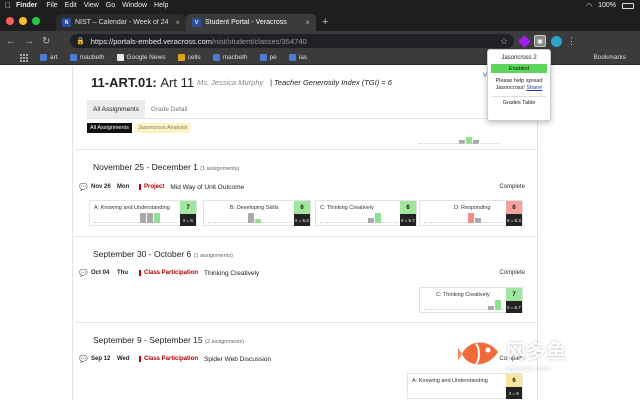  I want to click on popup-message: Please help spread Jasoncross! Share!, so click(519, 85).